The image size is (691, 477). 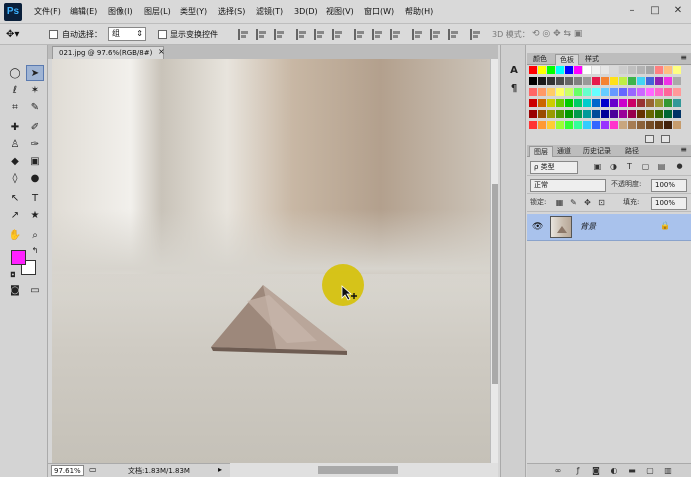 I want to click on align-top-icon, so click(x=243, y=34).